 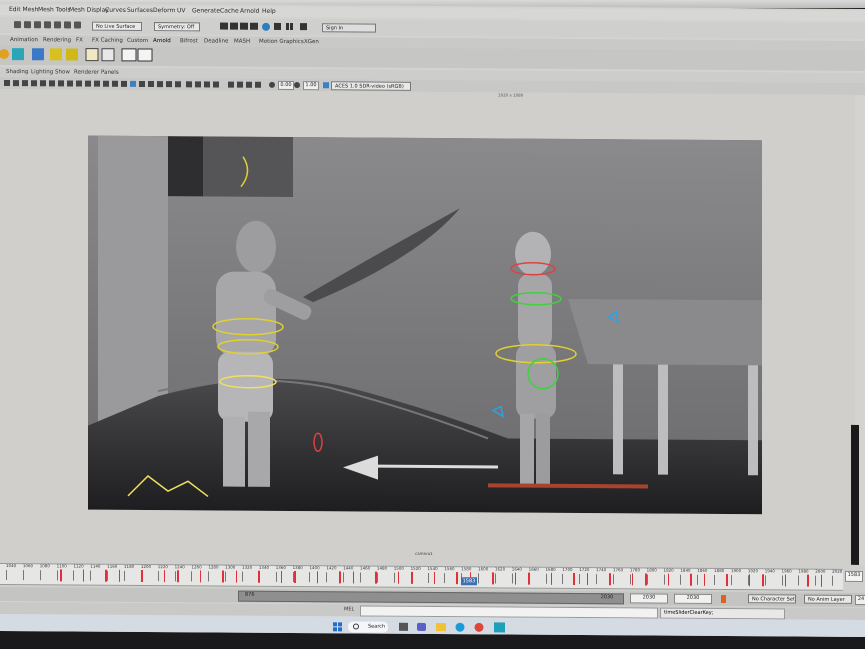 I want to click on color-management-icon, so click(x=326, y=85).